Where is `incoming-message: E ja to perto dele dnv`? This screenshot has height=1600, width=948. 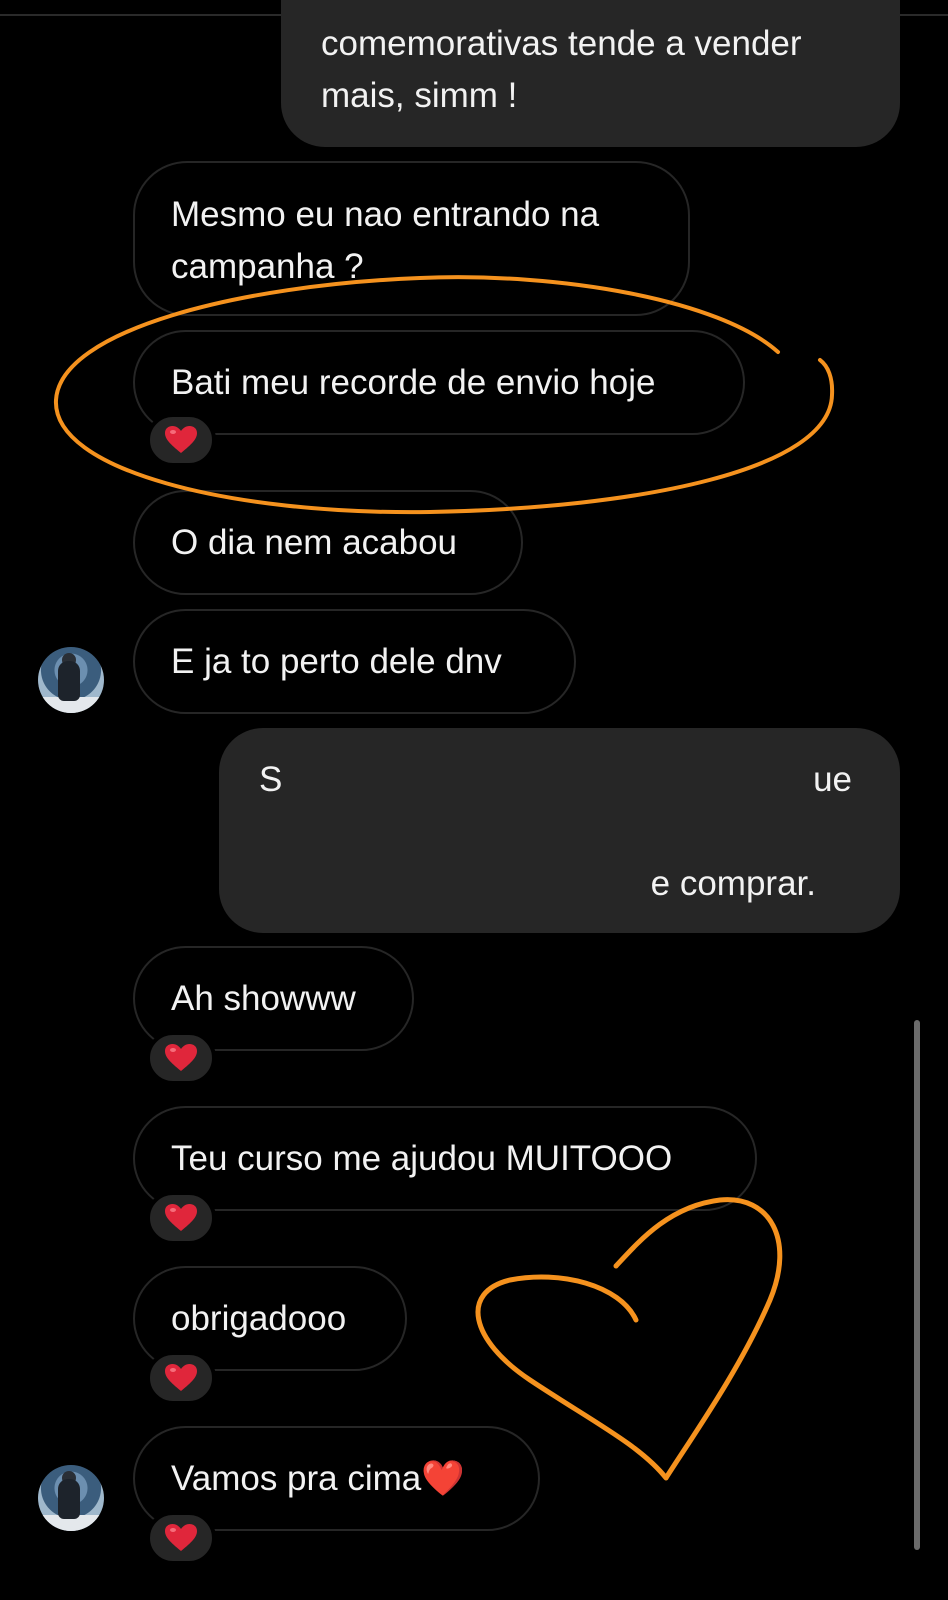
incoming-message: E ja to perto dele dnv is located at coordinates (354, 661).